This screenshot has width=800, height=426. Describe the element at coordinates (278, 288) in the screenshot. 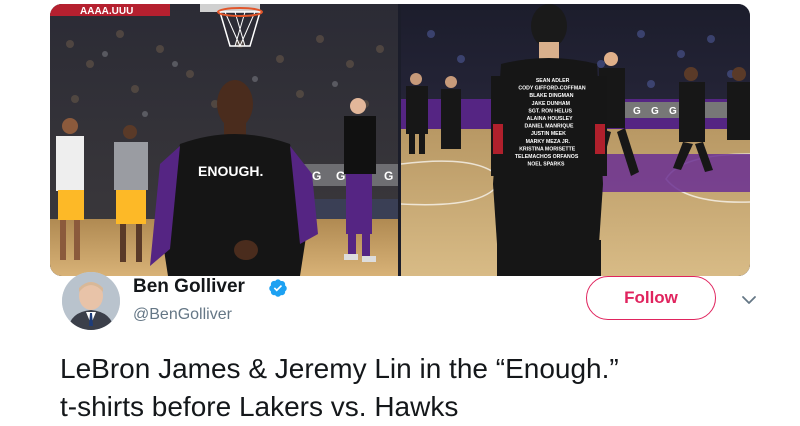

I see `verified-badge-icon` at that location.